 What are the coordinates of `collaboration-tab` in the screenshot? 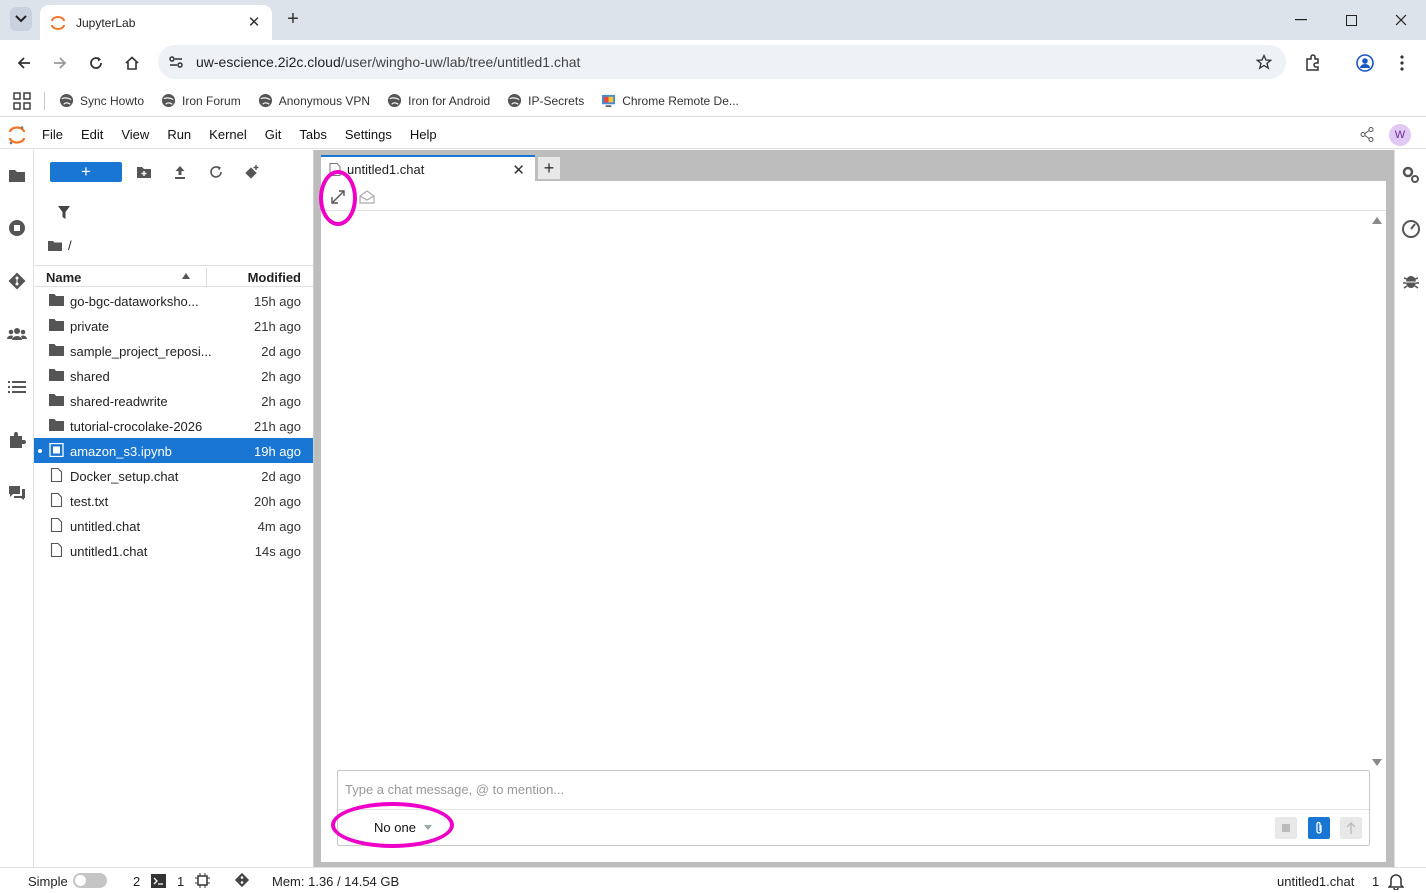 It's located at (17, 334).